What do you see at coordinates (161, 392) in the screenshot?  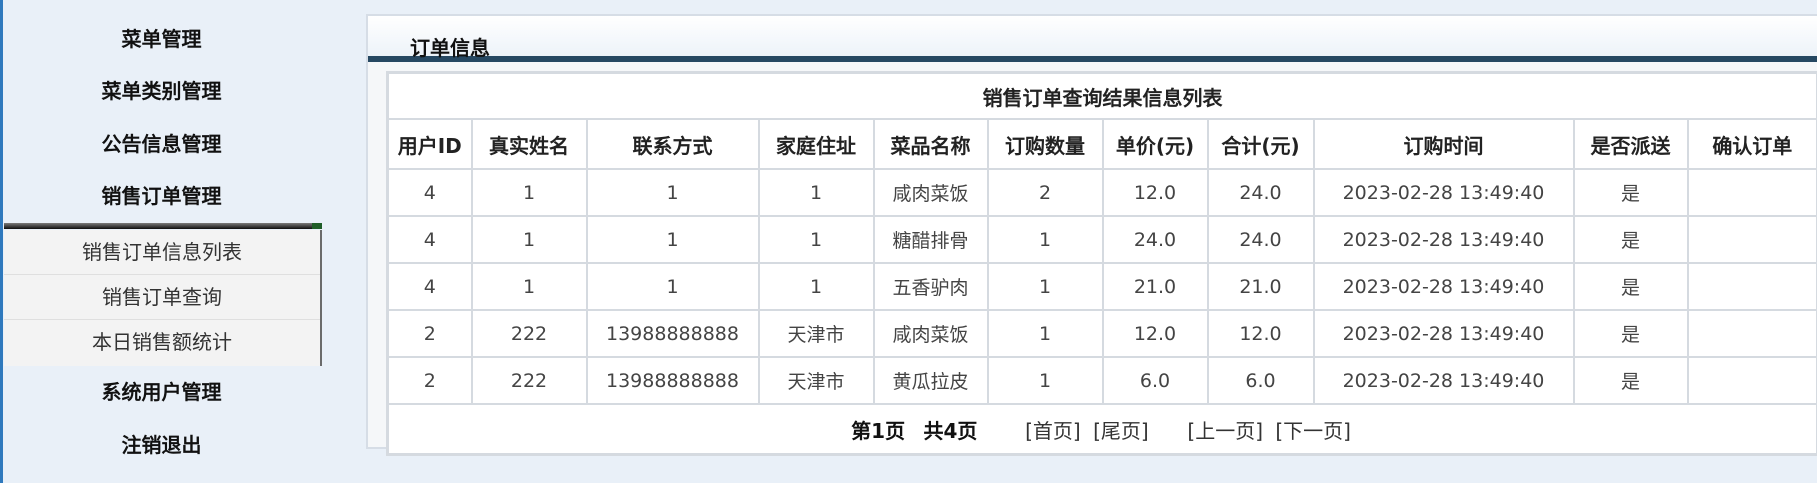 I see `sidebar-item-system-user-management: 系统用户管理` at bounding box center [161, 392].